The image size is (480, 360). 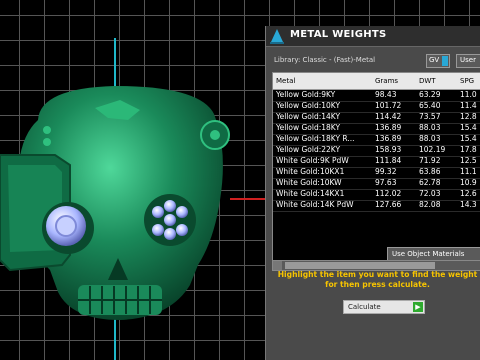 I want to click on user-dropdown: User, so click(x=468, y=61).